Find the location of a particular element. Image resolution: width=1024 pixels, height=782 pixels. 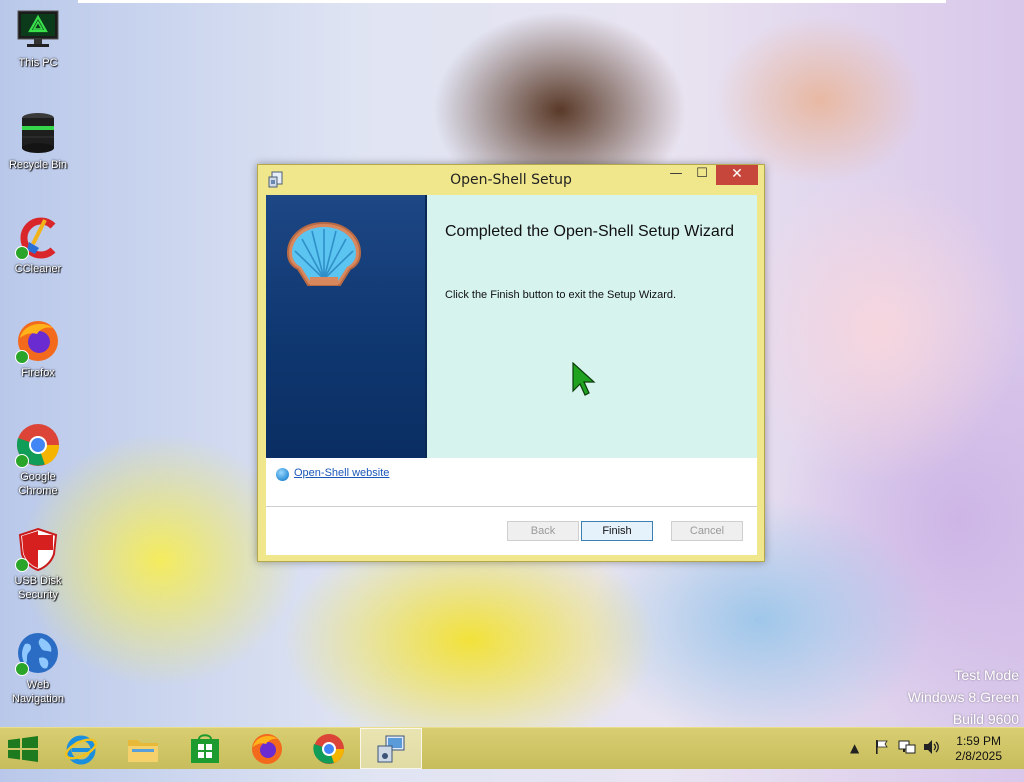

network-button is located at coordinates (907, 759).